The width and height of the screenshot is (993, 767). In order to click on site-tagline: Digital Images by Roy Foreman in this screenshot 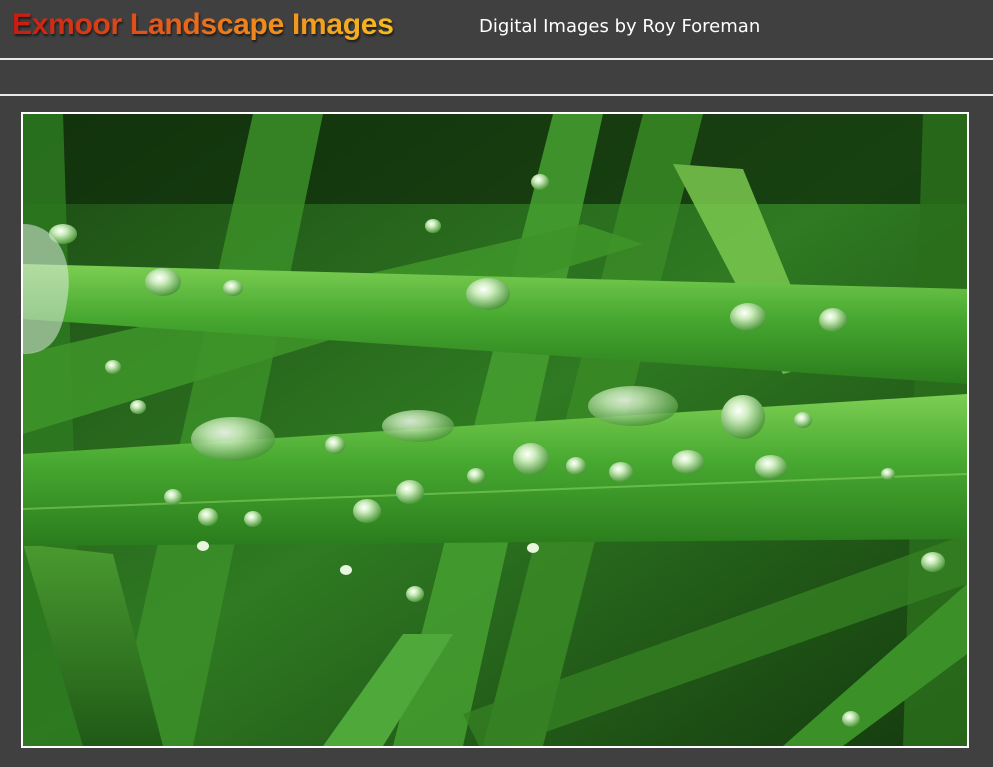, I will do `click(620, 26)`.